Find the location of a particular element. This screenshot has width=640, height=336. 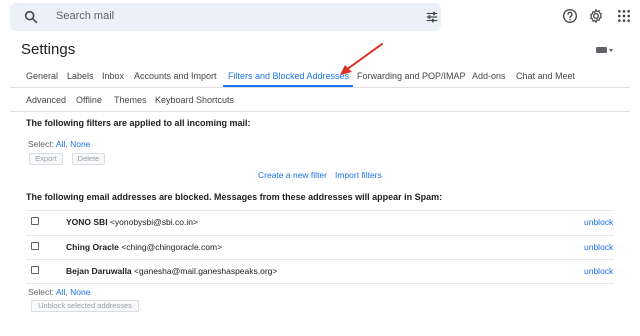

blocked-address: YONO SBI <yonobysbi@sbi.co.in> is located at coordinates (132, 222).